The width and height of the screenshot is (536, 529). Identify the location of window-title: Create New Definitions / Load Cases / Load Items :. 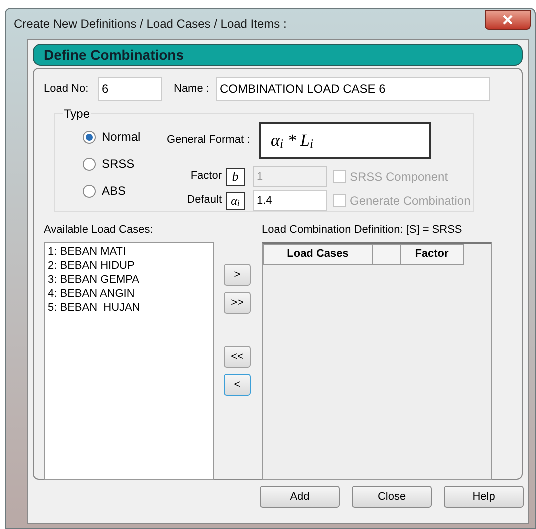
(150, 24).